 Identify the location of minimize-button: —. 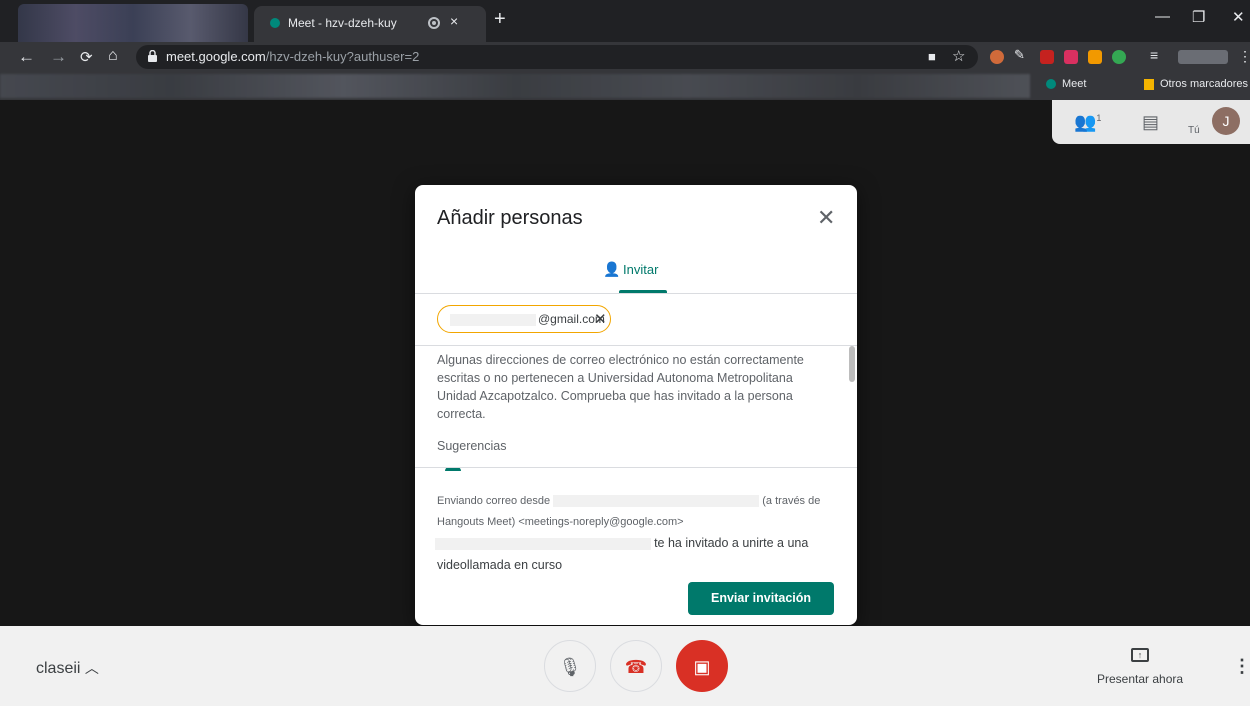
(1162, 16).